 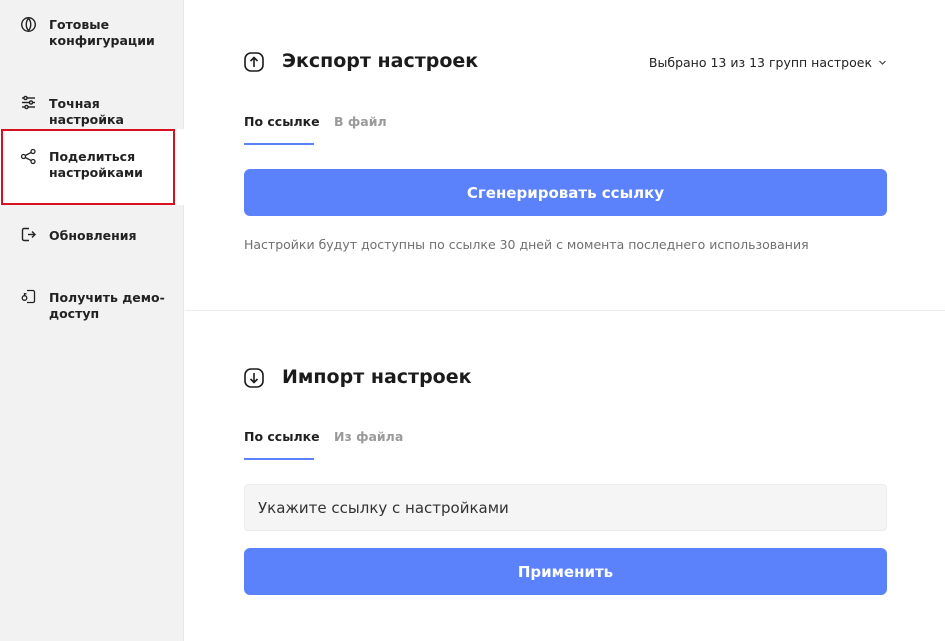 I want to click on settings-groups-dropdown: Выбрано 13 из 13 групп настроек, so click(x=768, y=62).